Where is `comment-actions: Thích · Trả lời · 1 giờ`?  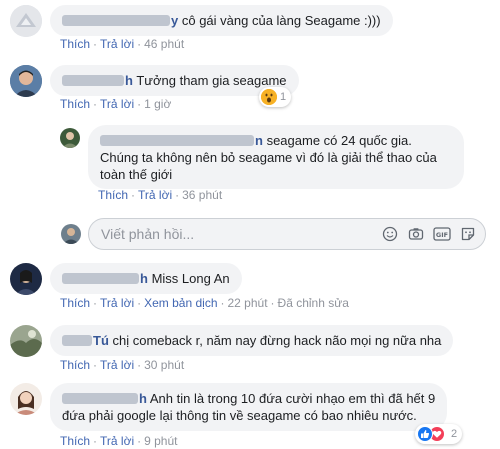 comment-actions: Thích · Trả lời · 1 giờ is located at coordinates (116, 104).